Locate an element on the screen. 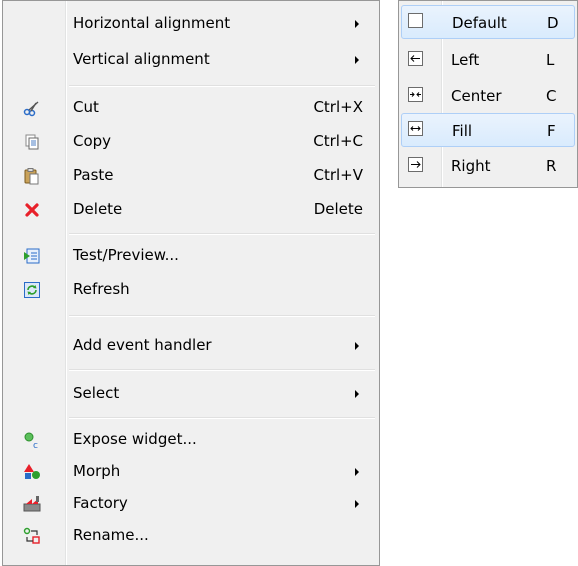 The height and width of the screenshot is (566, 578). menu-item-cut: Cut Ctrl+X is located at coordinates (191, 108).